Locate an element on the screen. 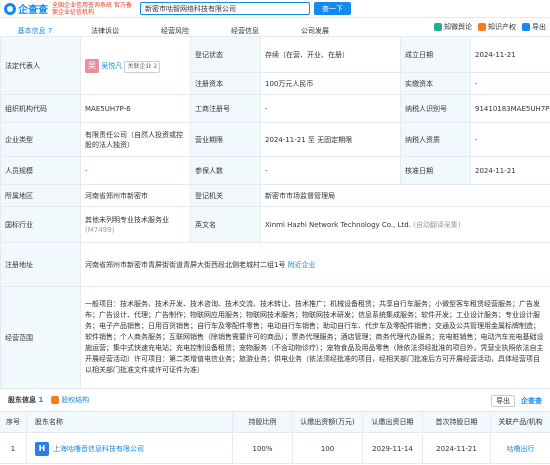 The image size is (550, 465). reg-capital-label: 注册资本 is located at coordinates (225, 83).